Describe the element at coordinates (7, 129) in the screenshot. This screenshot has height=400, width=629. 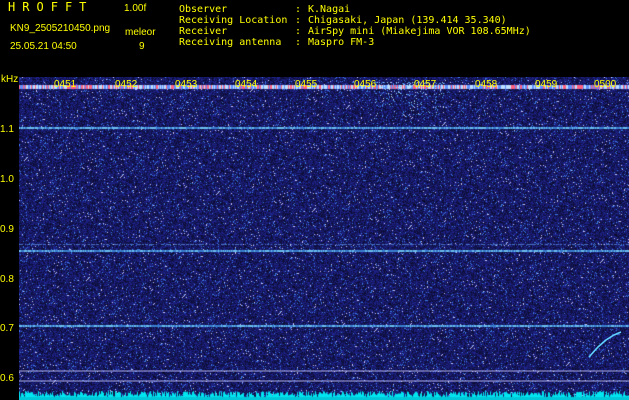
I see `y-tick-1-1: 1.1` at that location.